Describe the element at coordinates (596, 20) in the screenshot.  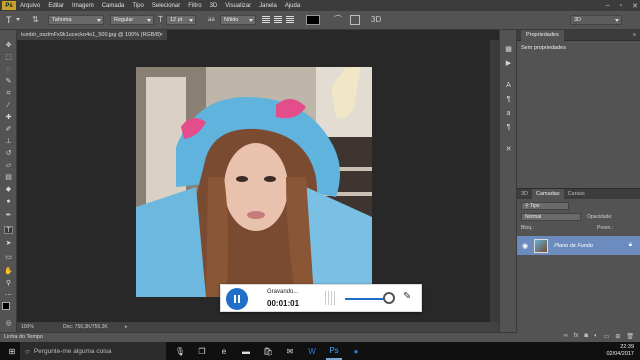
I see `workspace-select: 3D` at that location.